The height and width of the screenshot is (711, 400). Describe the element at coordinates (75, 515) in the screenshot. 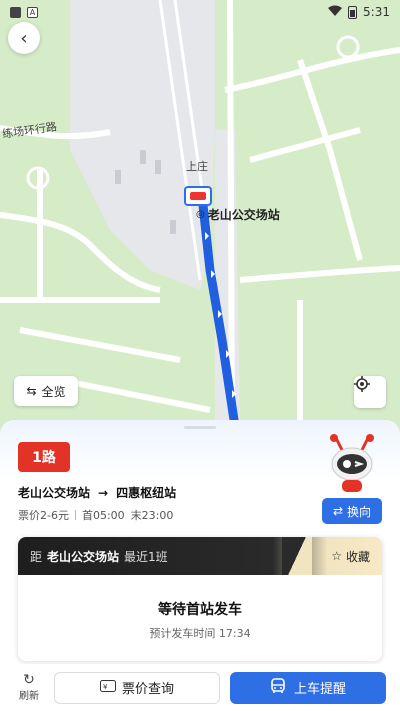

I see `divider` at that location.